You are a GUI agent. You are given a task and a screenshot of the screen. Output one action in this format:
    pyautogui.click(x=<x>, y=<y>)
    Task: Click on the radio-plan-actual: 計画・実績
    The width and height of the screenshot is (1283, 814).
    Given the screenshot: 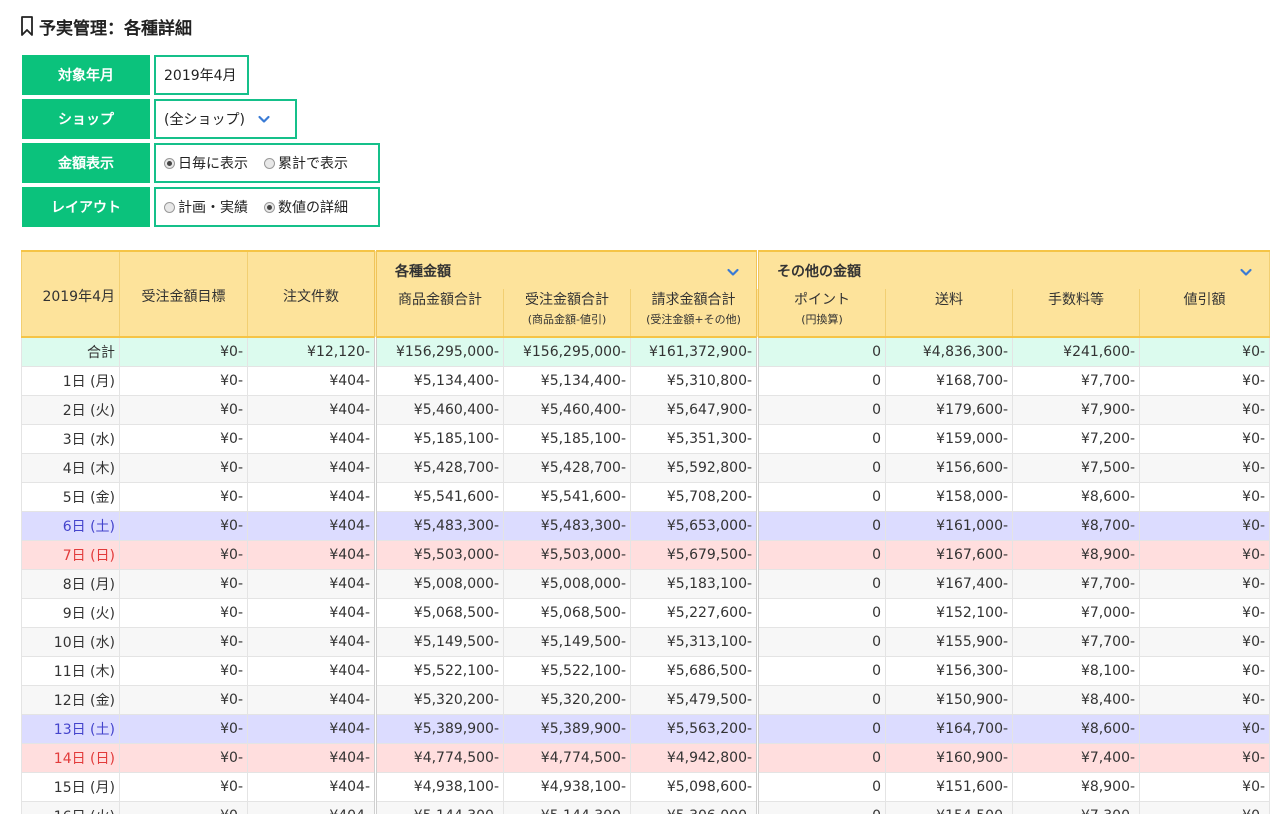 What is the action you would take?
    pyautogui.click(x=206, y=207)
    